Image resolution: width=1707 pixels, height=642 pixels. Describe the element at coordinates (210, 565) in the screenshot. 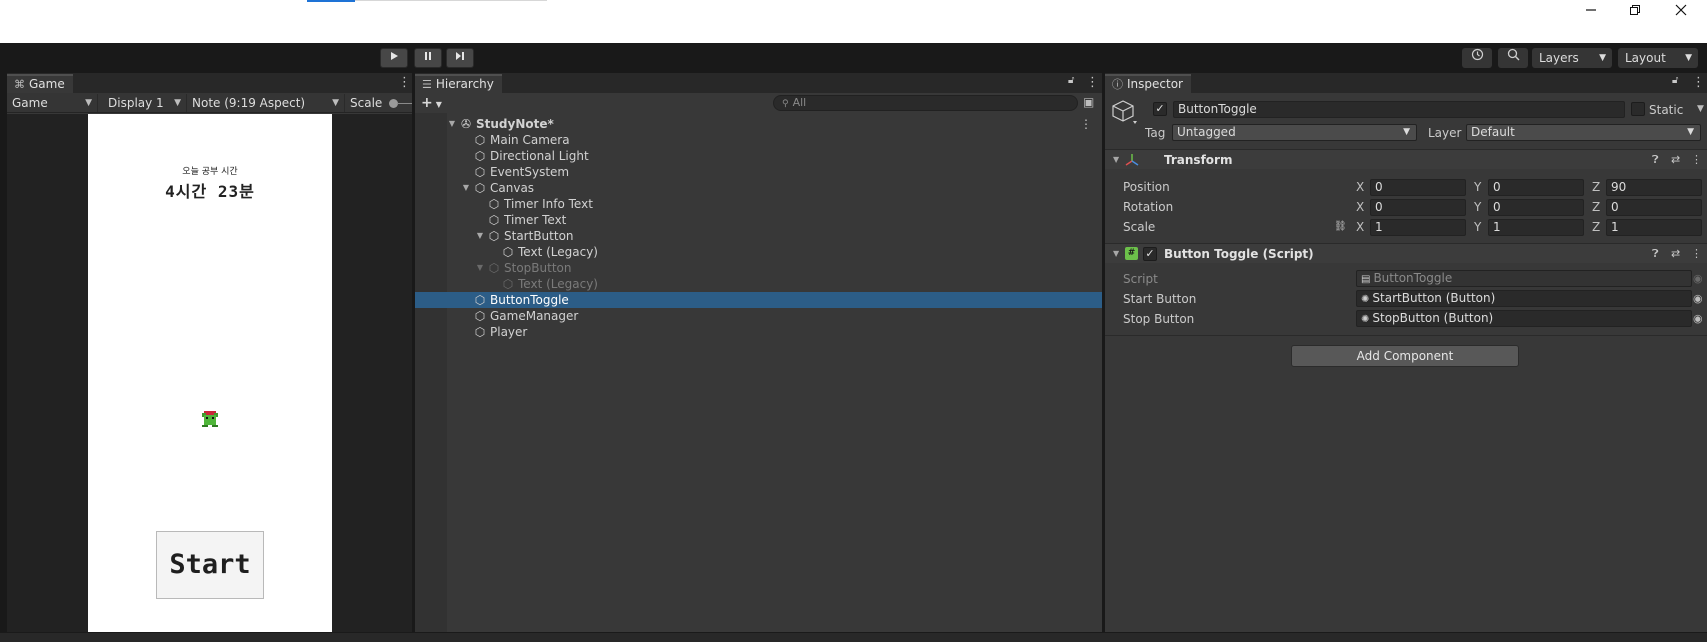

I see `start-button: Start` at that location.